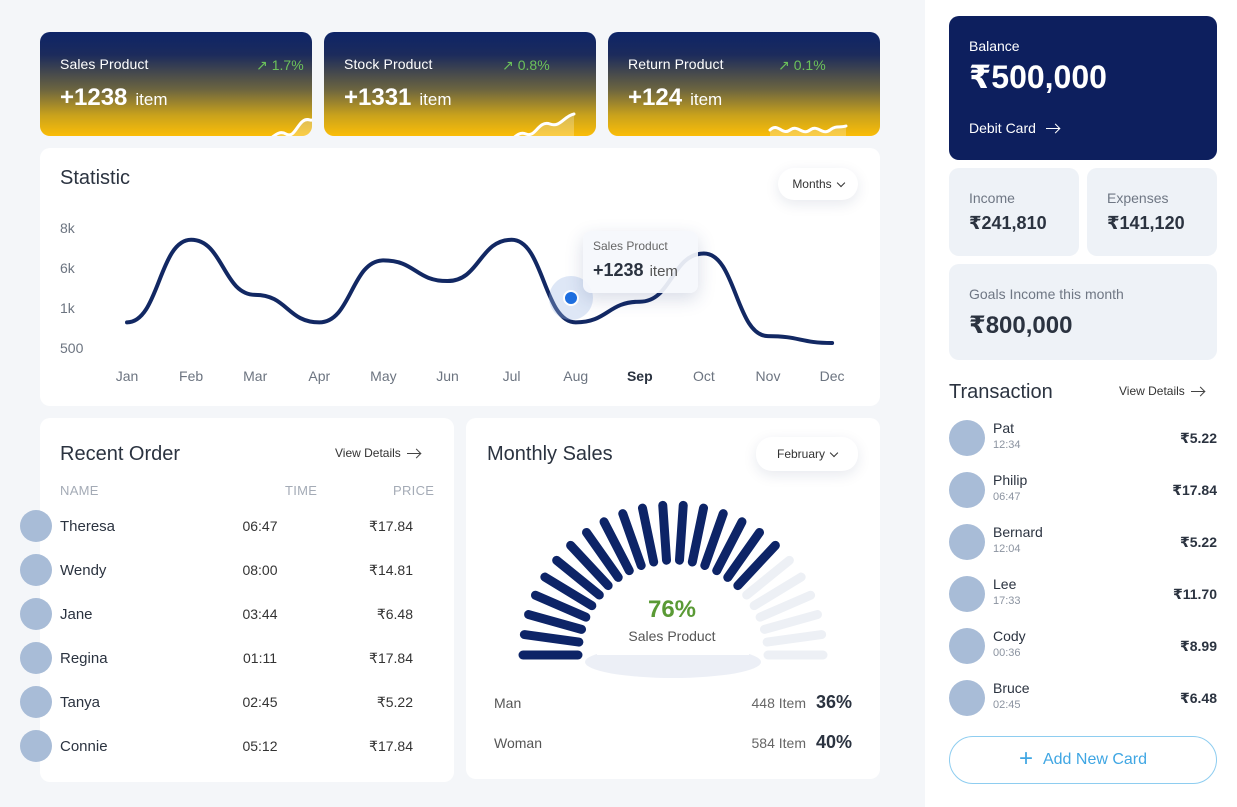 The width and height of the screenshot is (1237, 807). I want to click on stat-card-label: Stock Product, so click(388, 64).